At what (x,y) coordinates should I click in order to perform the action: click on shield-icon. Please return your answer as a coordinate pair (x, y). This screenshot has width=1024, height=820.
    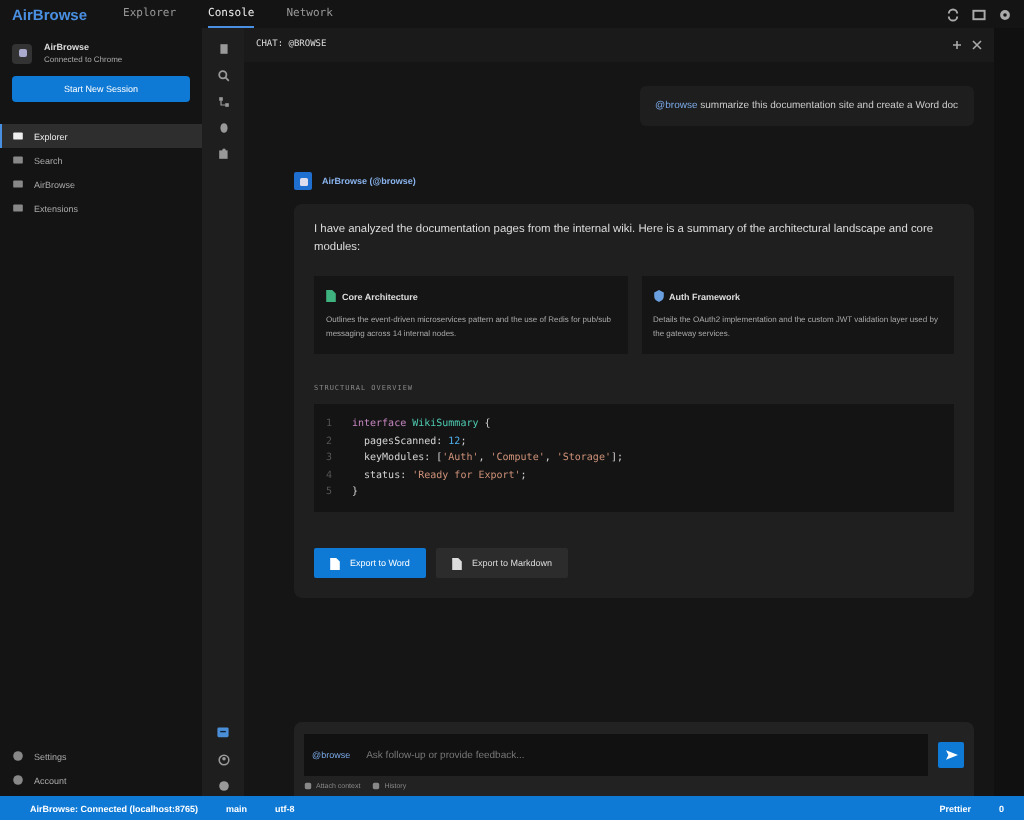
    Looking at the image, I should click on (658, 296).